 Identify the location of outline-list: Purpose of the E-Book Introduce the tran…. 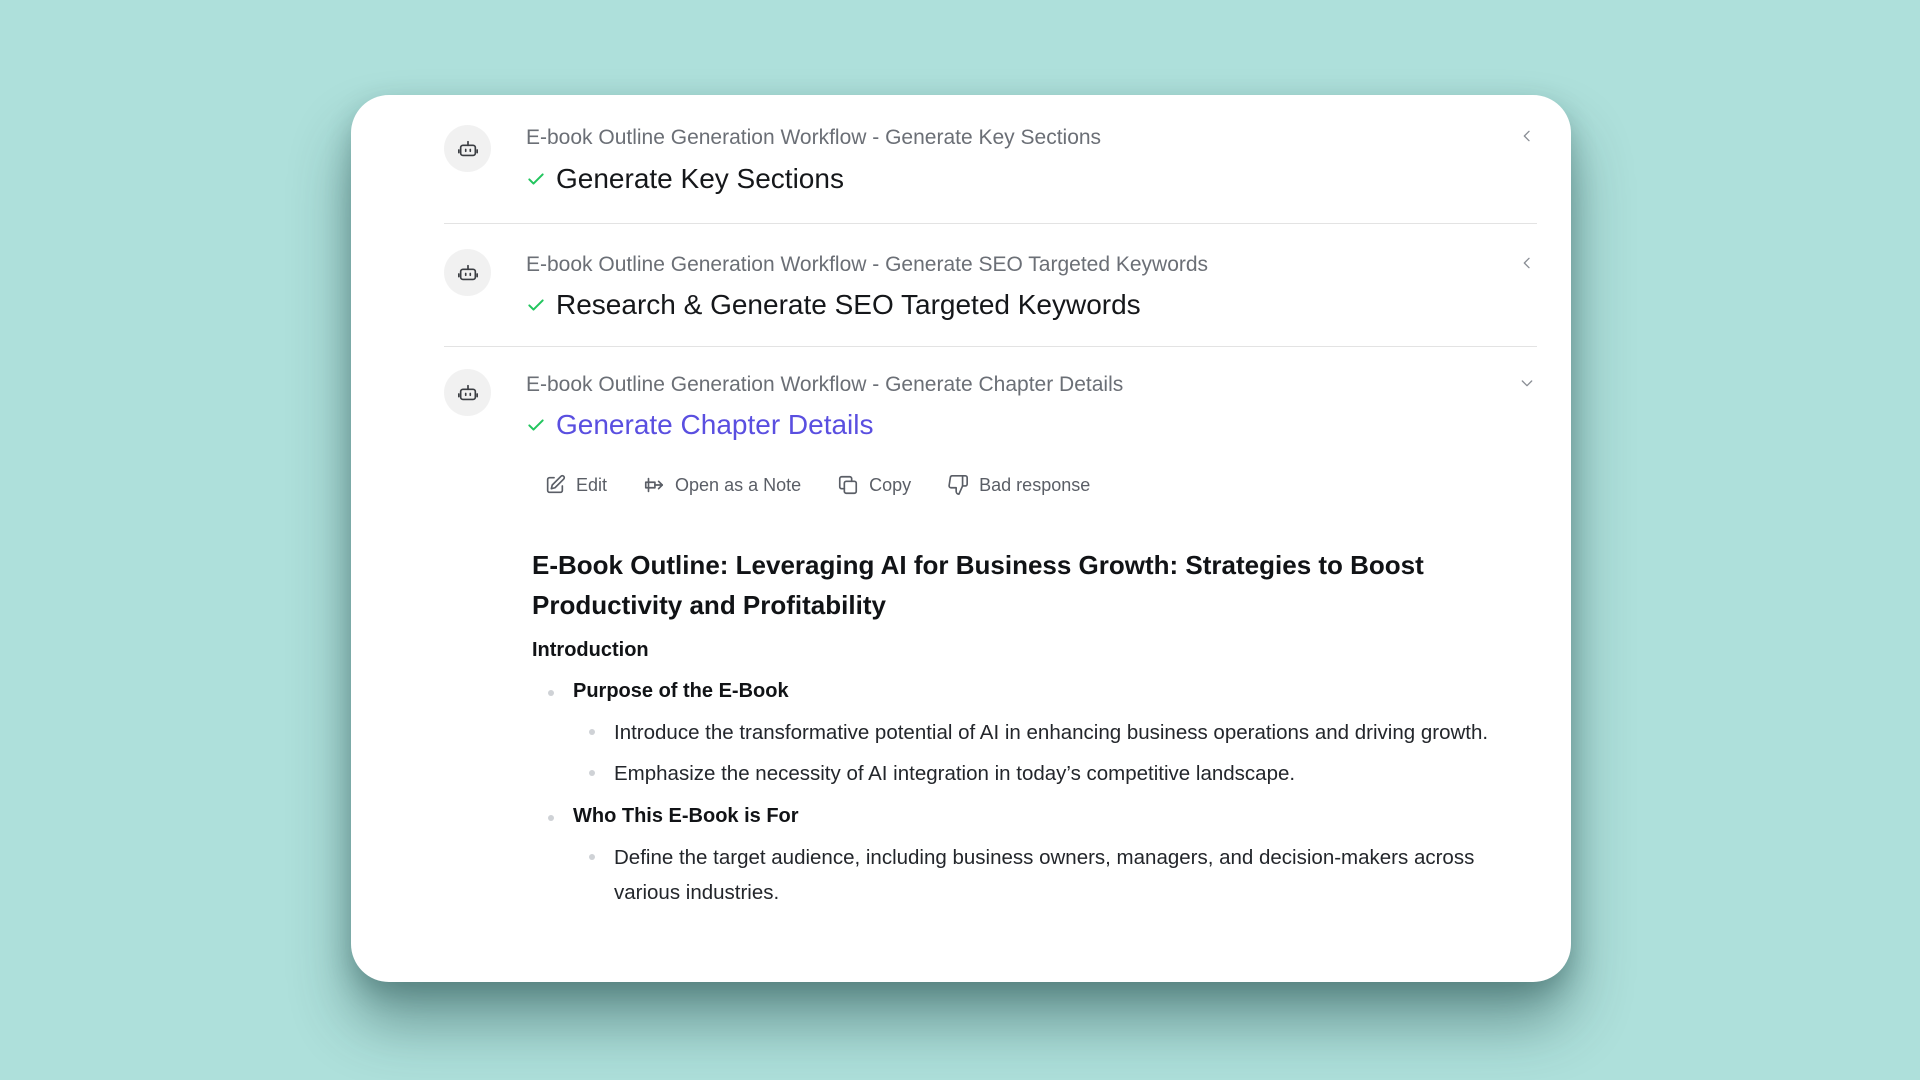
(1037, 795).